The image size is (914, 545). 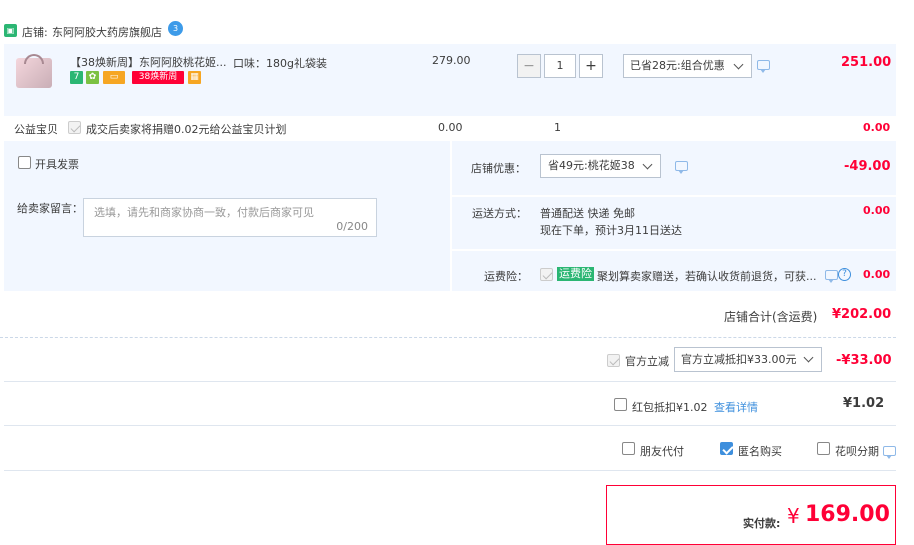 What do you see at coordinates (857, 451) in the screenshot?
I see `huabei-label: 花呗分期` at bounding box center [857, 451].